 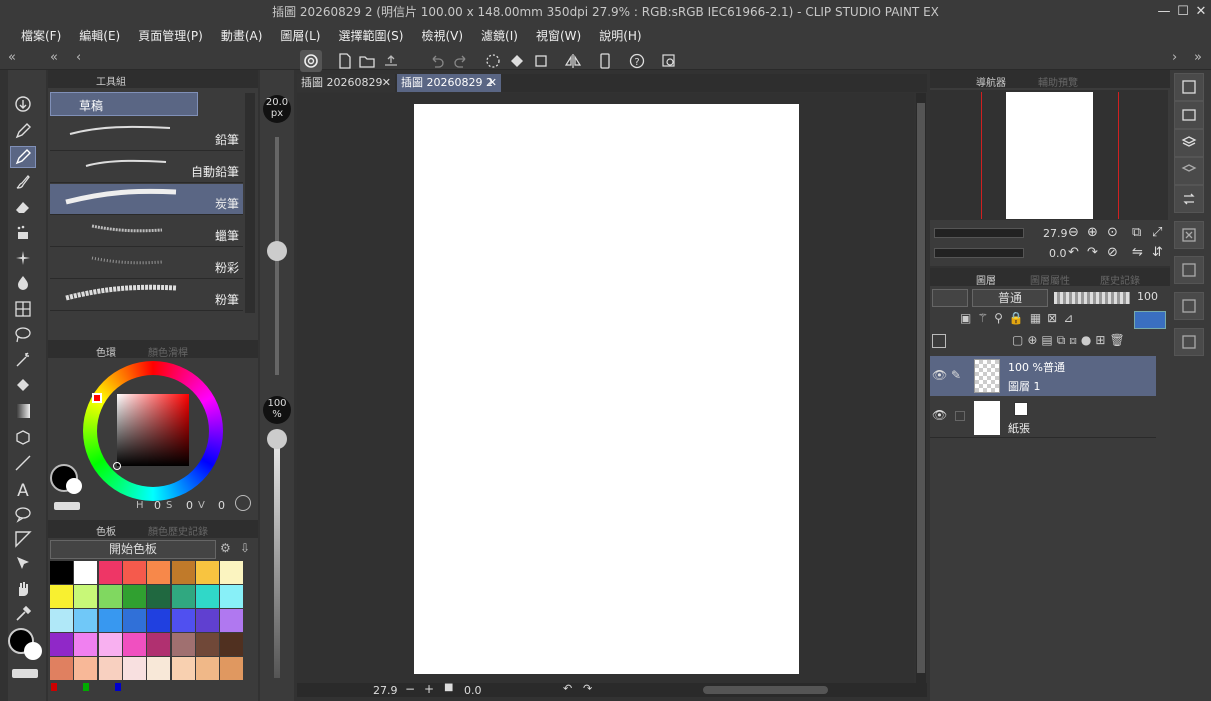 I want to click on navigator-zoom-value: 27.9, so click(x=1055, y=233).